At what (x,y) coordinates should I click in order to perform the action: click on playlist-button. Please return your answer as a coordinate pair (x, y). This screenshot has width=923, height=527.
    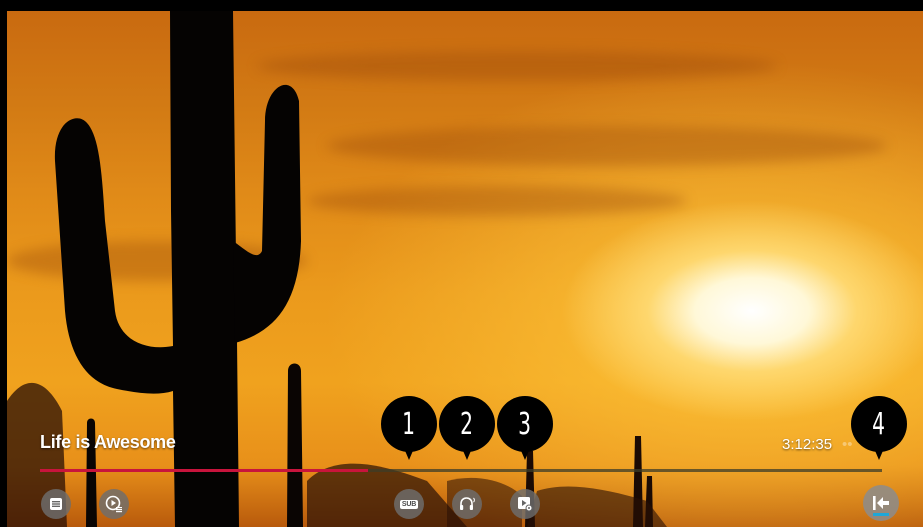
    Looking at the image, I should click on (56, 504).